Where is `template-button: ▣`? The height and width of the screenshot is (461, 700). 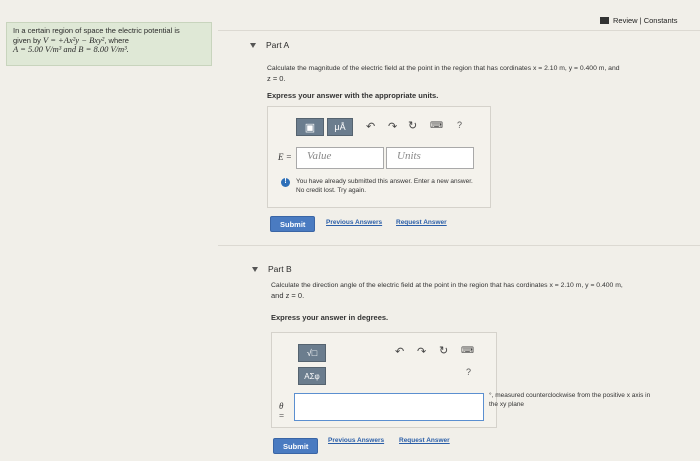 template-button: ▣ is located at coordinates (310, 127).